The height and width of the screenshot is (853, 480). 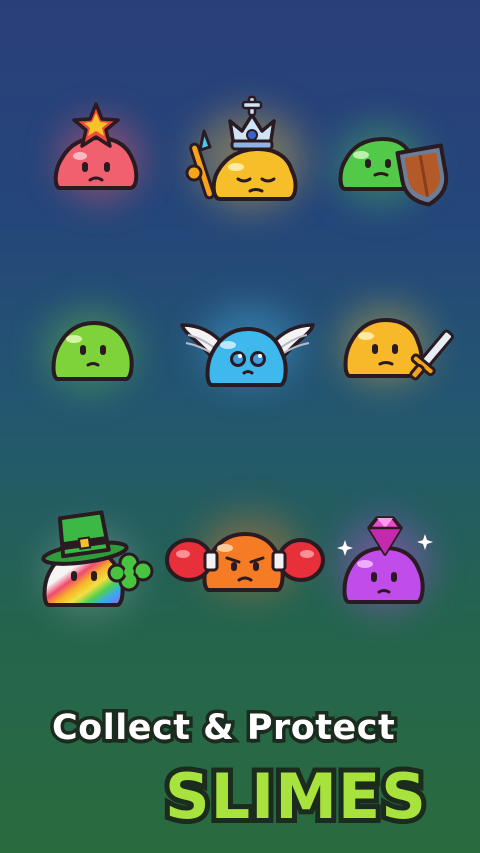 I want to click on slime-red-star, so click(x=100, y=155).